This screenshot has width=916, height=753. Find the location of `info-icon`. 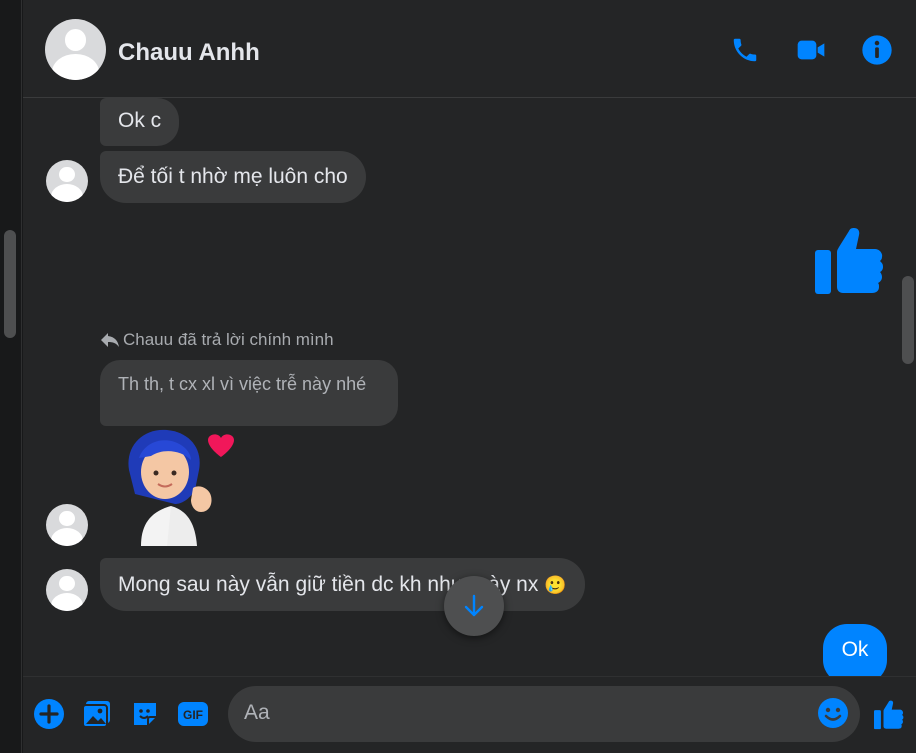

info-icon is located at coordinates (877, 50).